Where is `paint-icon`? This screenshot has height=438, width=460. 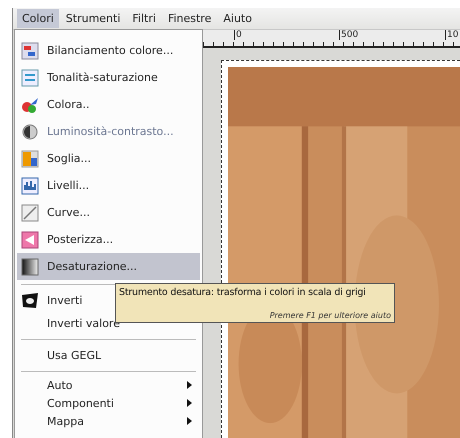
paint-icon is located at coordinates (30, 105).